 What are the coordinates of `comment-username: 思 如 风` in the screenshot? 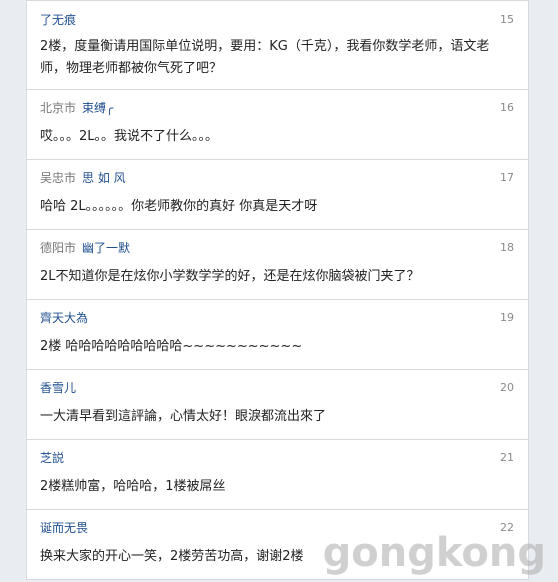 It's located at (104, 178).